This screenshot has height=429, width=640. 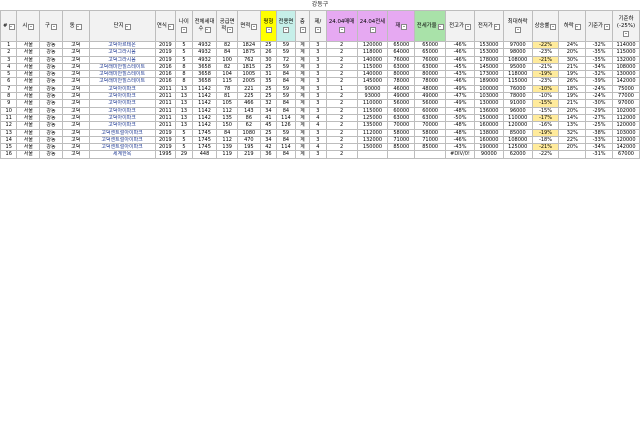 I want to click on table-cell: 1, so click(x=341, y=89).